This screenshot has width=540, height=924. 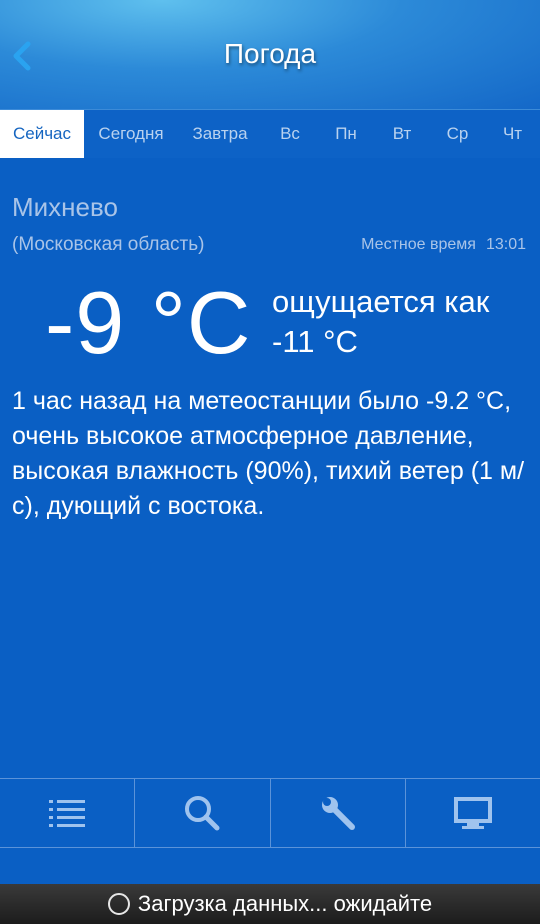 I want to click on tab-tomorrow: Завтра, so click(x=220, y=134).